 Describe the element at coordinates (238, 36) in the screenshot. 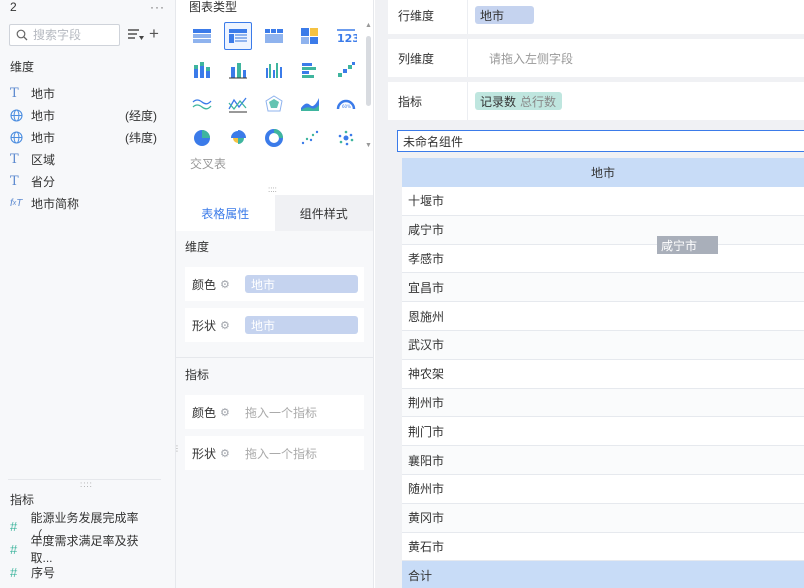

I see `cross-table-icon` at that location.